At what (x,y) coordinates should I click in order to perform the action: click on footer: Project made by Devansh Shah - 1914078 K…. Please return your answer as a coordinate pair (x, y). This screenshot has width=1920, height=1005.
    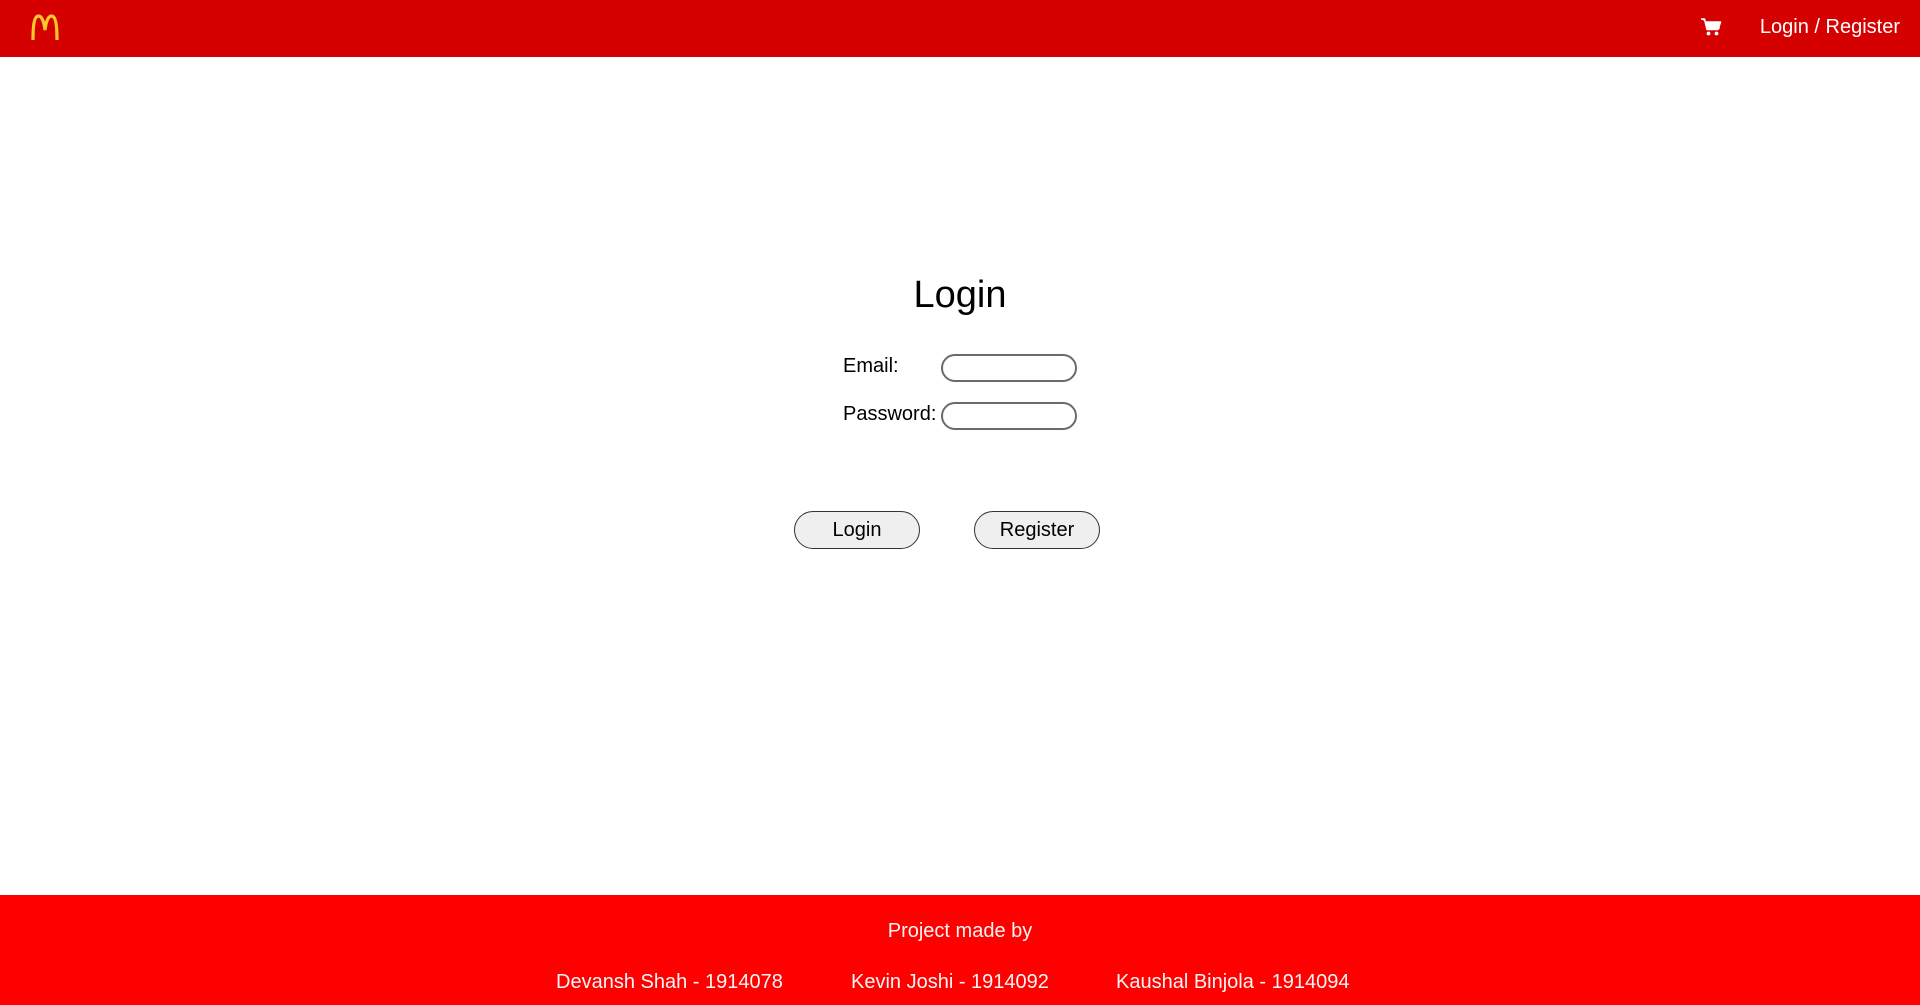
    Looking at the image, I should click on (960, 950).